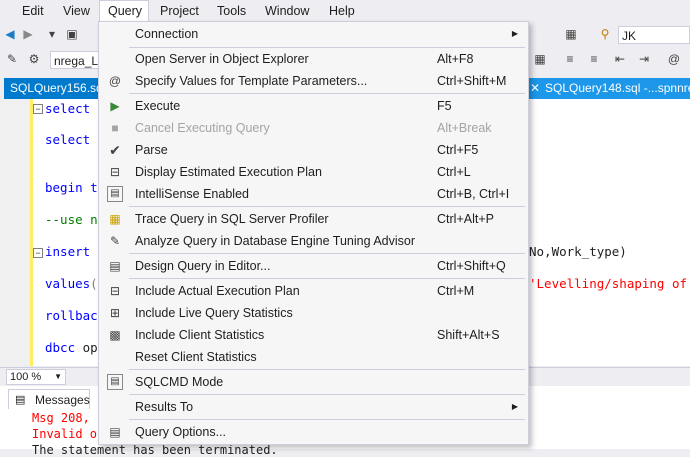  What do you see at coordinates (75, 187) in the screenshot?
I see `code-line: begin tr` at bounding box center [75, 187].